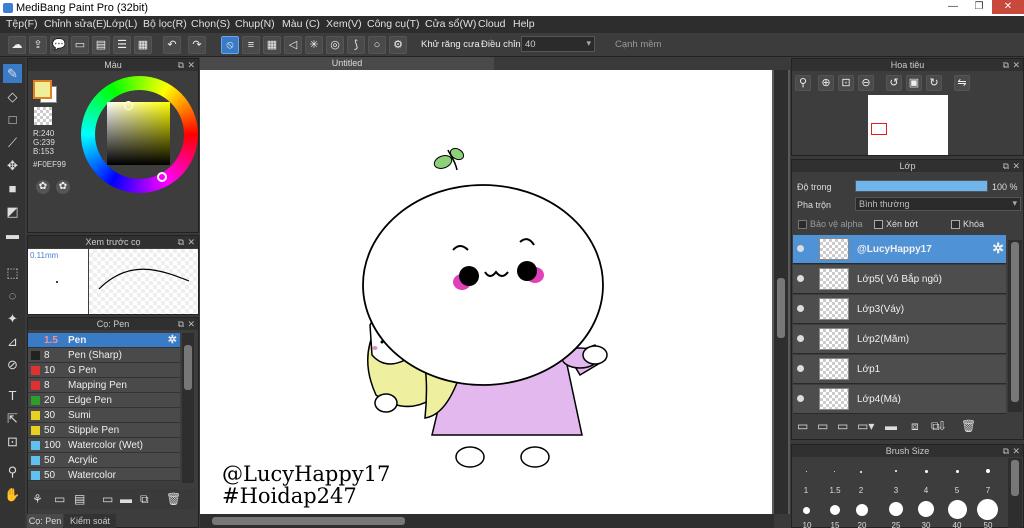  I want to click on canvas-horizontal-scrollbar, so click(487, 521).